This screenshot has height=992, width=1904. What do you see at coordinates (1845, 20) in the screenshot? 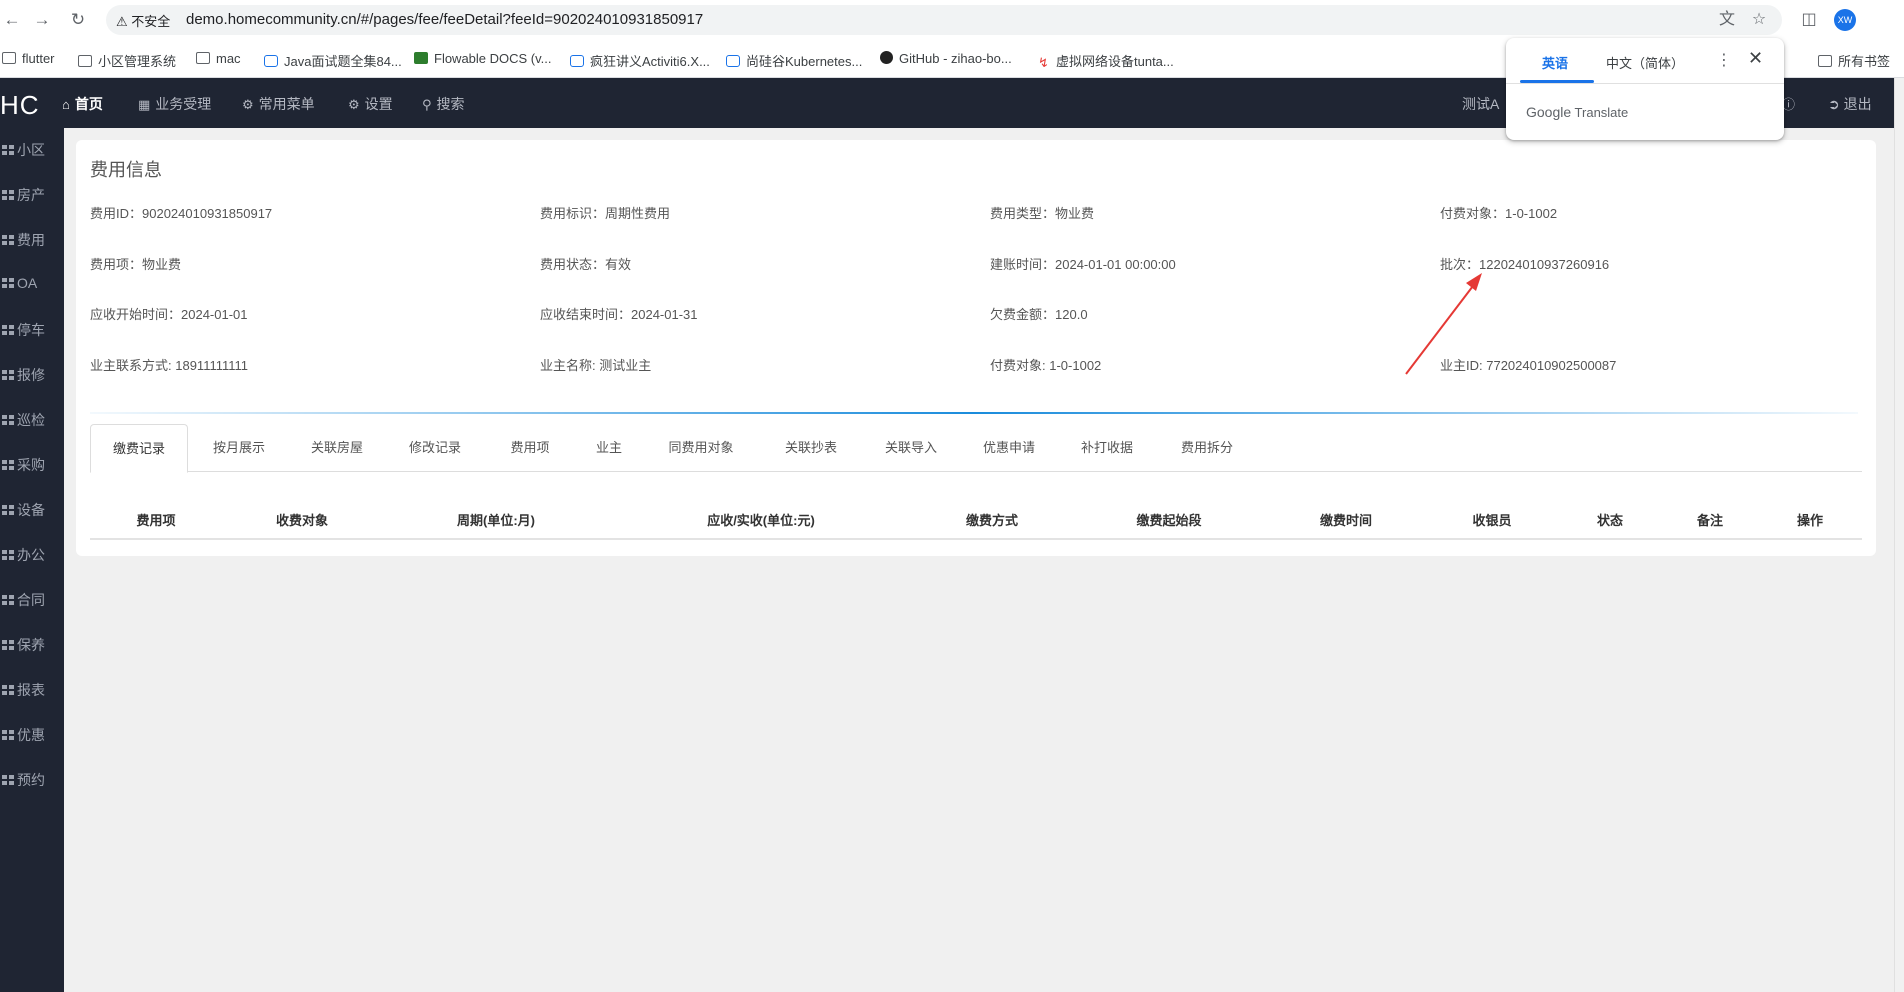
I see `profile-avatar: XW` at bounding box center [1845, 20].